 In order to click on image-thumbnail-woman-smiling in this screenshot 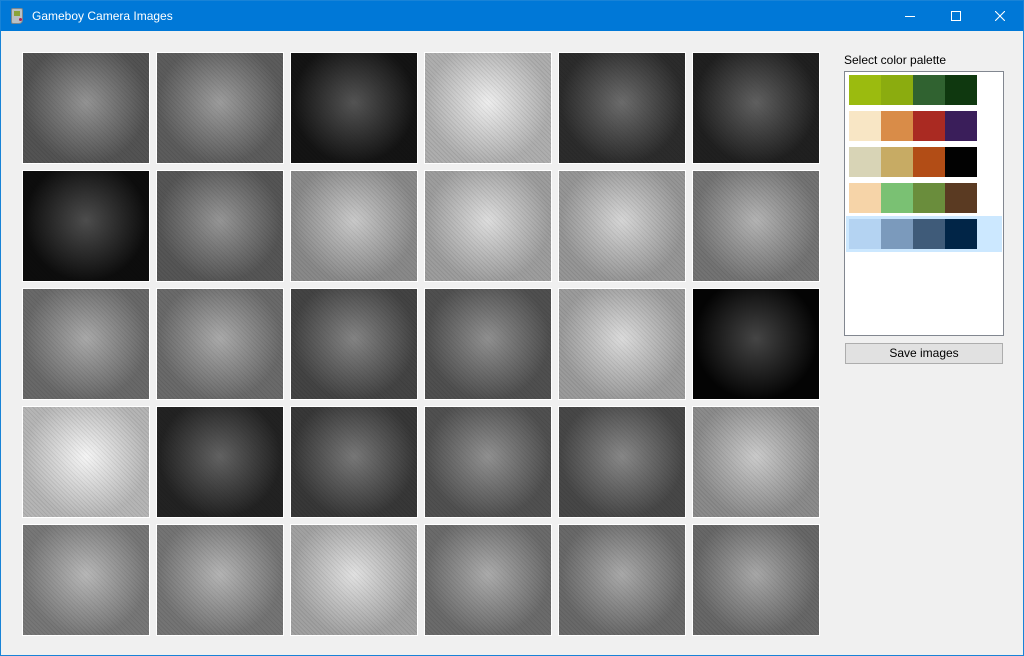, I will do `click(86, 344)`.